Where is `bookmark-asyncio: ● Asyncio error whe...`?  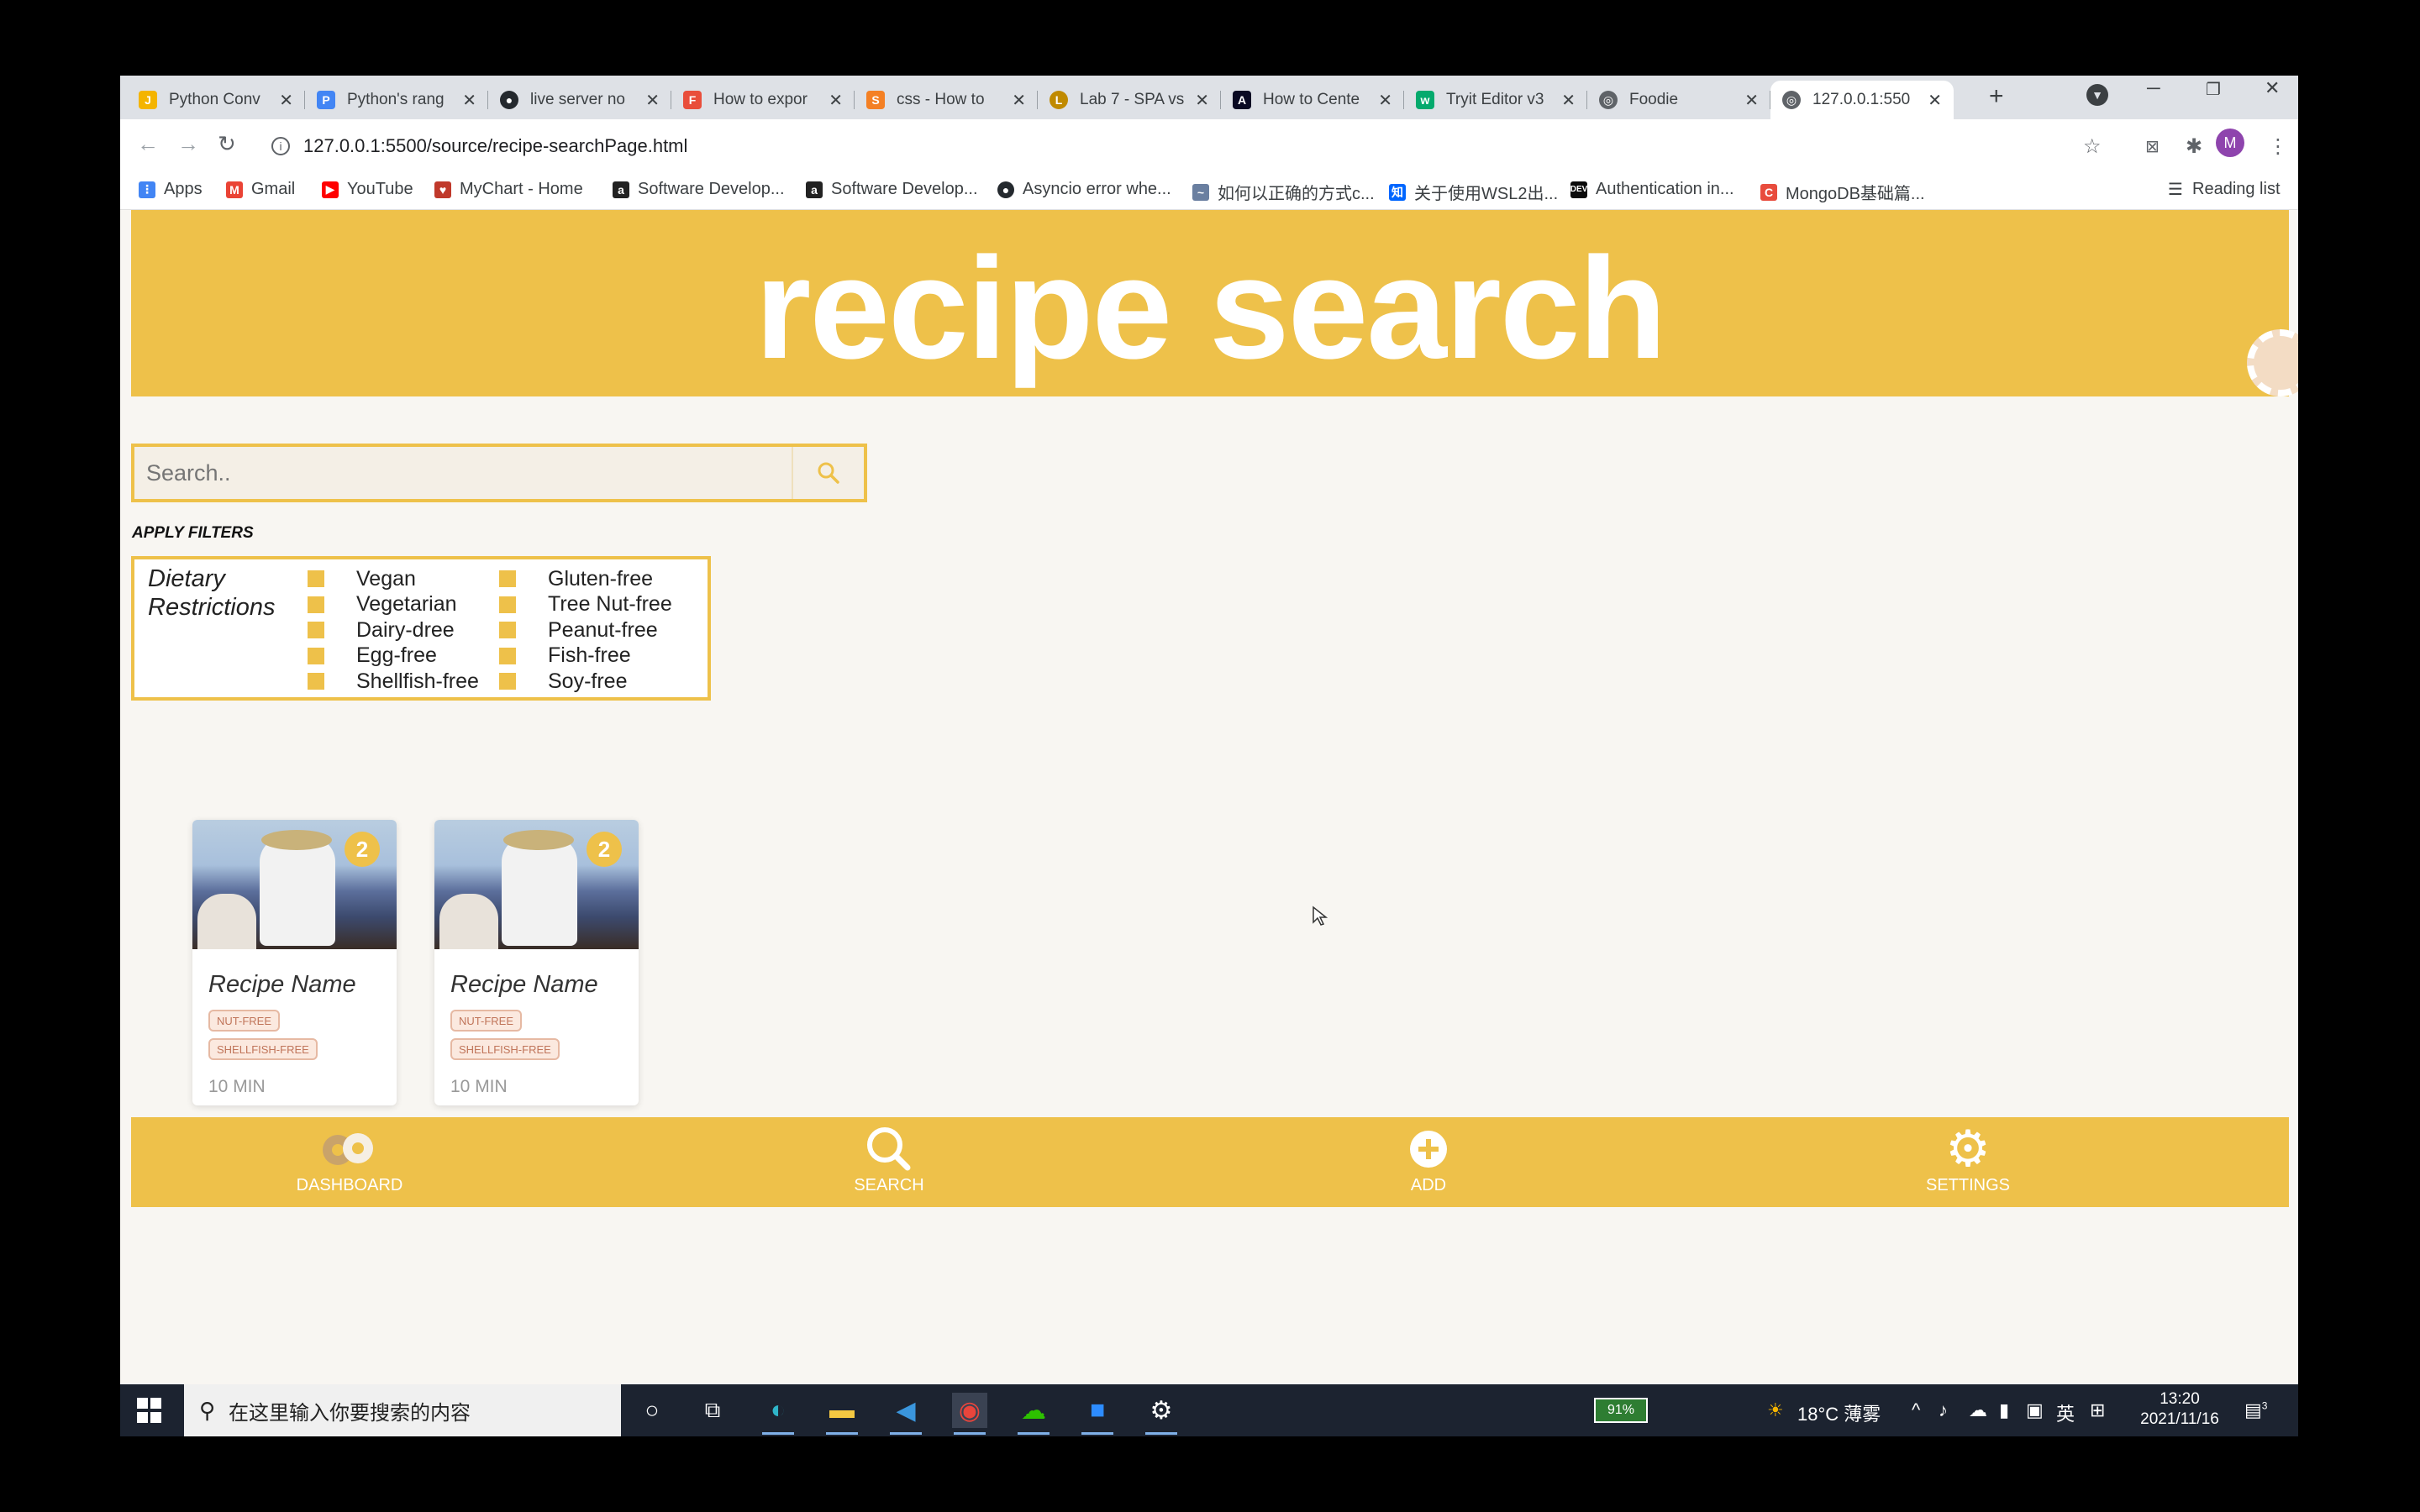 bookmark-asyncio: ● Asyncio error whe... is located at coordinates (1084, 189).